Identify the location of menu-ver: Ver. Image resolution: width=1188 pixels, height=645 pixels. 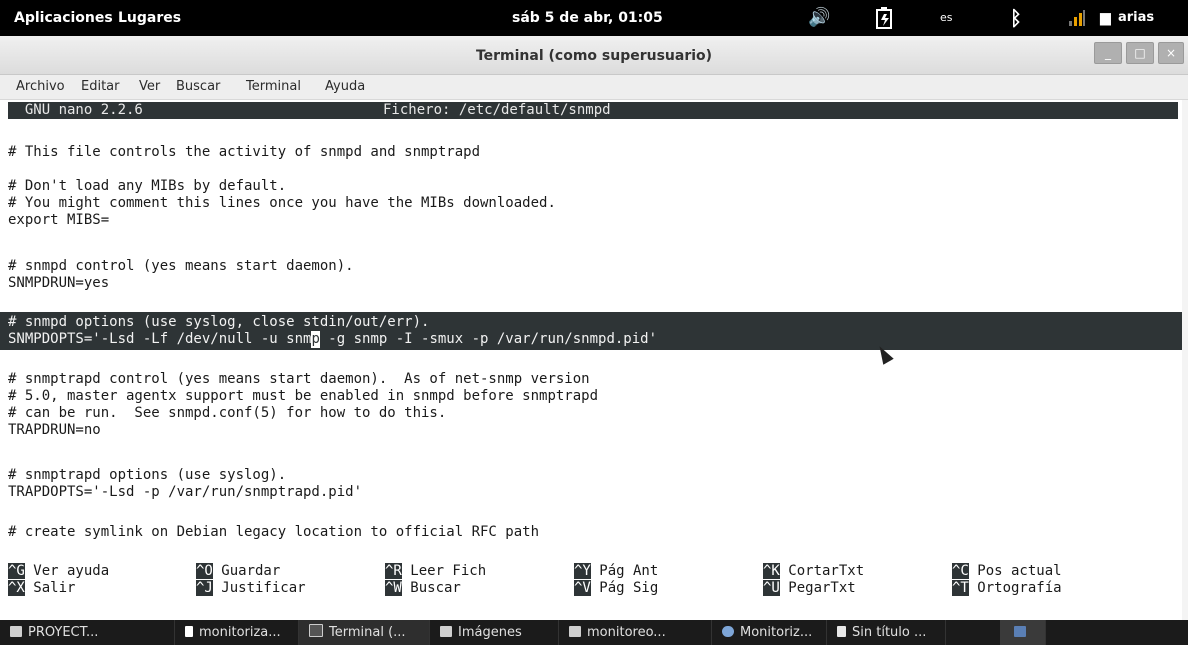
(149, 87).